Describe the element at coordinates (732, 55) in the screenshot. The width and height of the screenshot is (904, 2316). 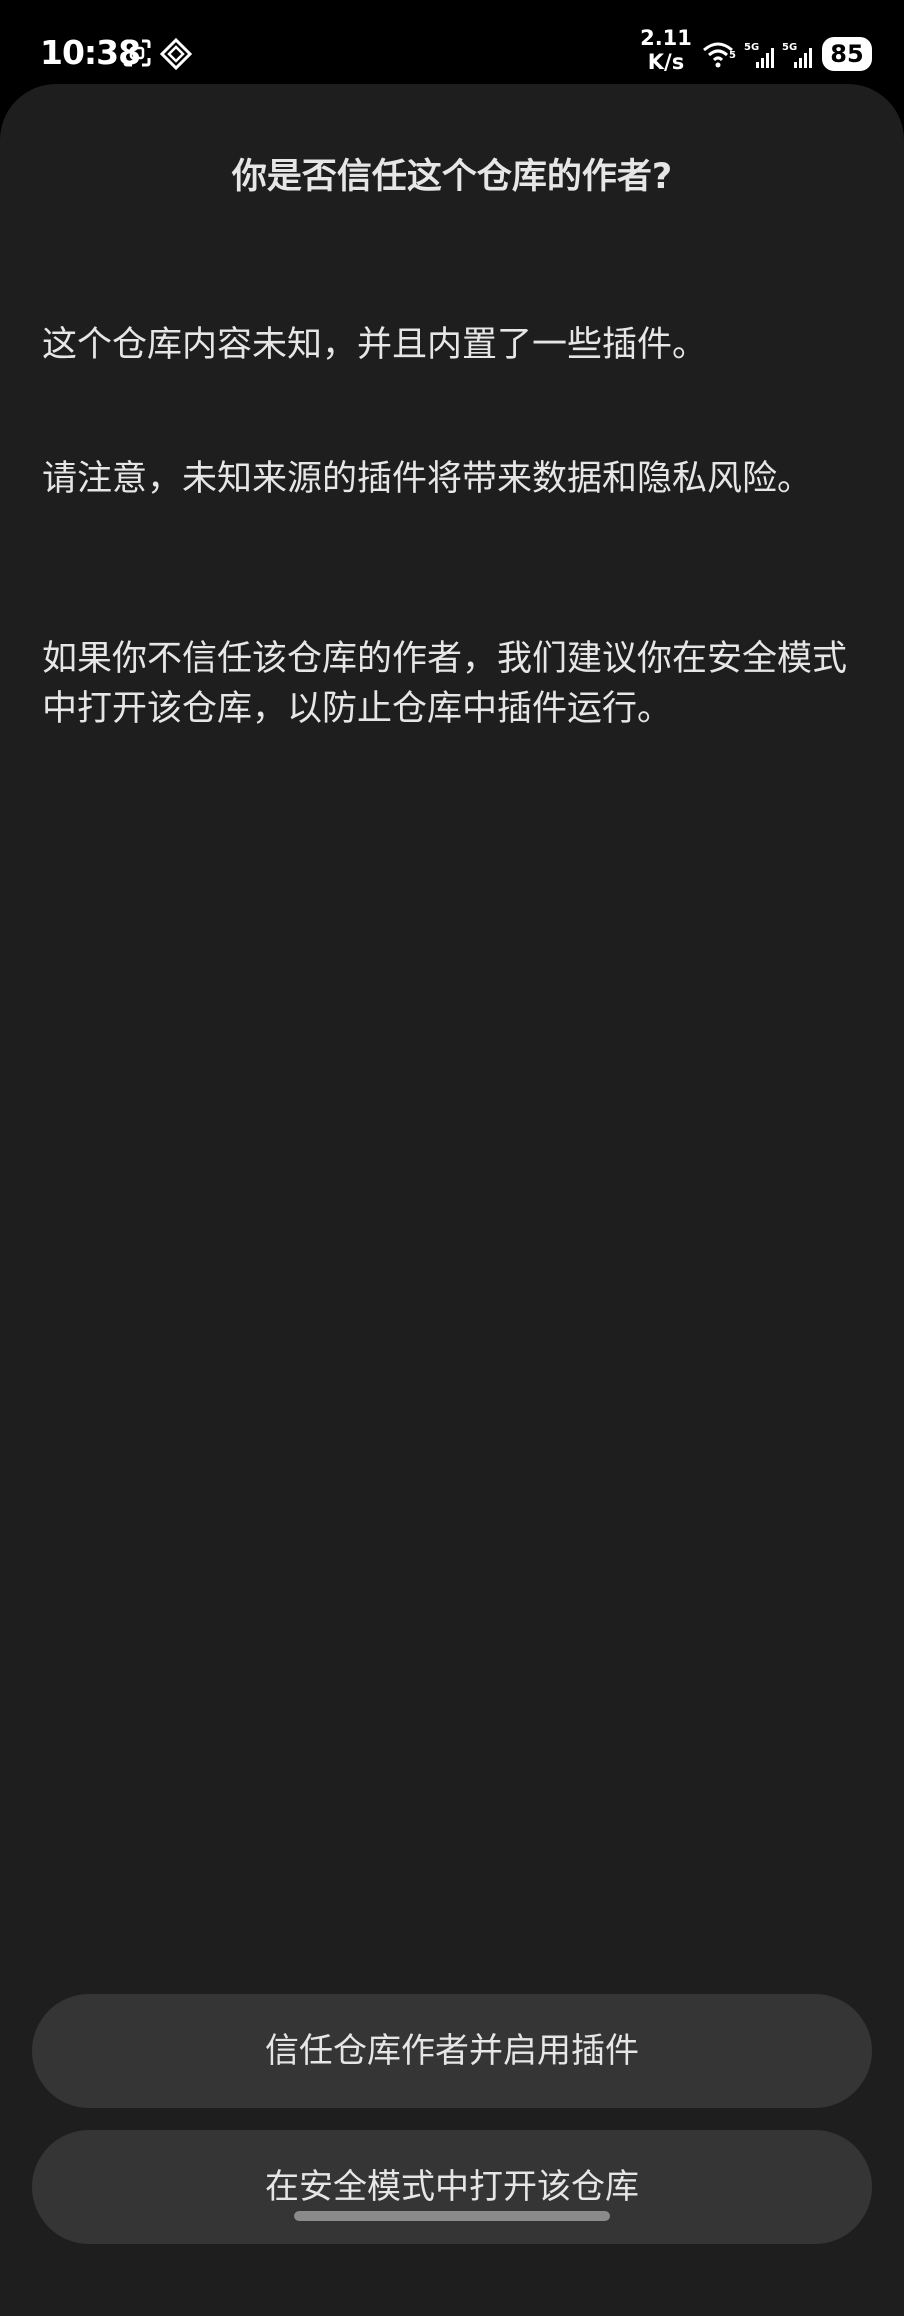
I see `svg-text: 5` at that location.